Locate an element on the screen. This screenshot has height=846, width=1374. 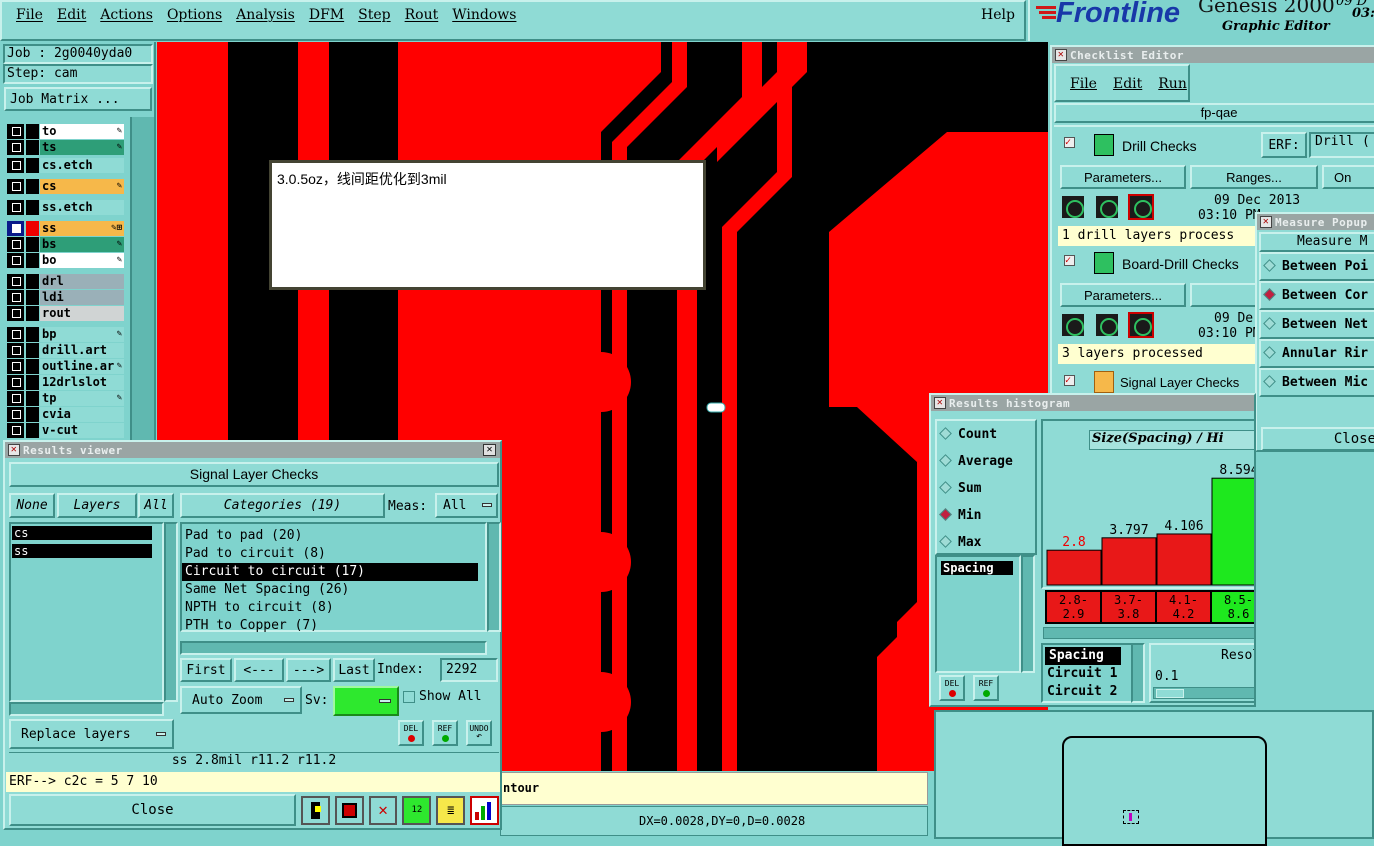
menu-rout: Rout is located at coordinates (422, 15).